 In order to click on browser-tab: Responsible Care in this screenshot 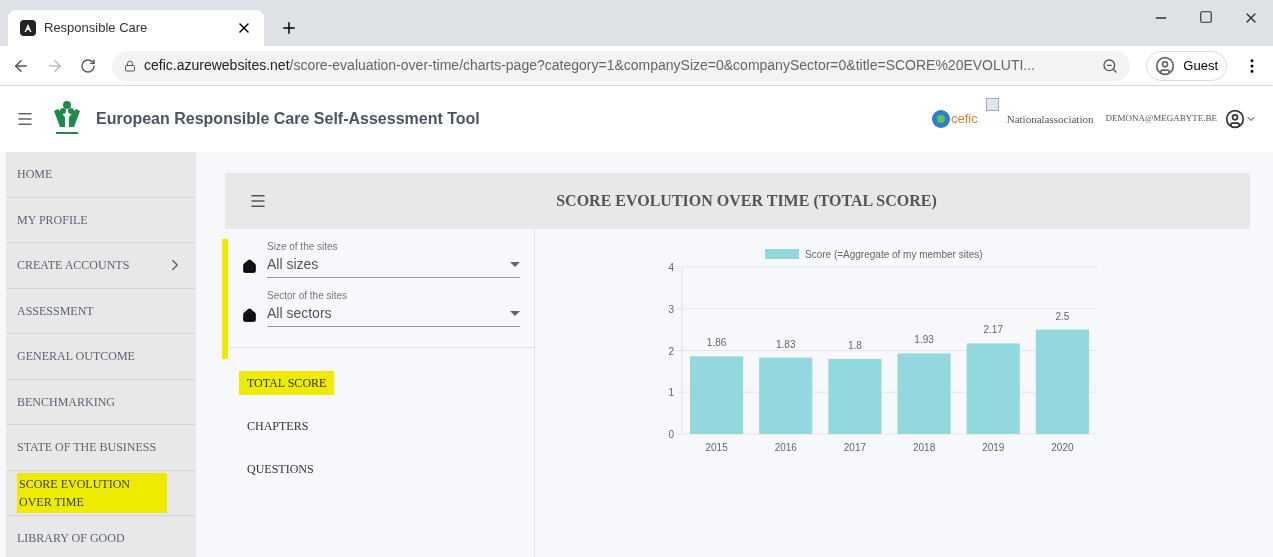, I will do `click(136, 28)`.